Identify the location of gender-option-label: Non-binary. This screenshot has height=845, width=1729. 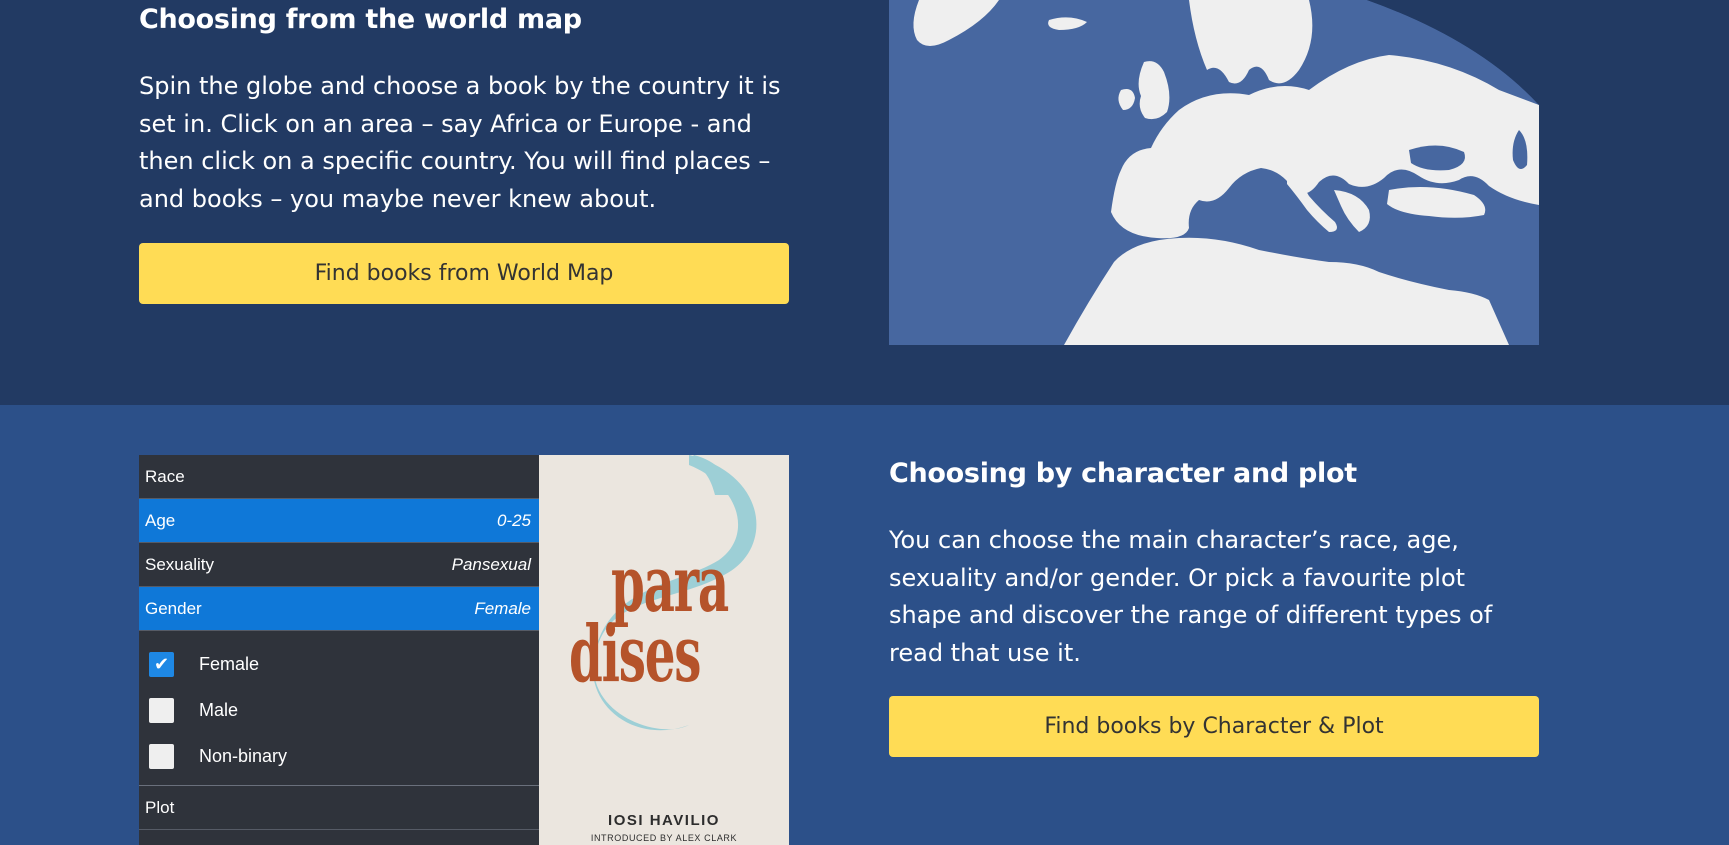
(243, 755).